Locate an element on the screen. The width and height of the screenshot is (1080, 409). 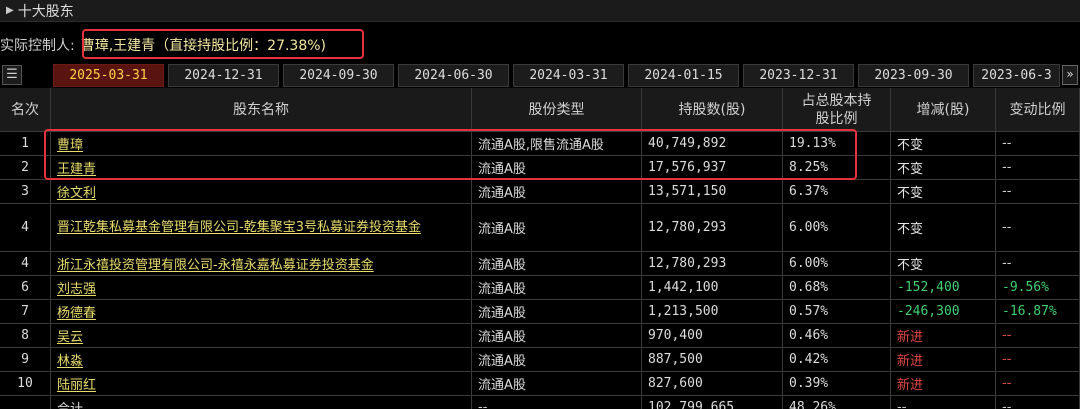
shares-cell: 1,442,100 is located at coordinates (712, 287).